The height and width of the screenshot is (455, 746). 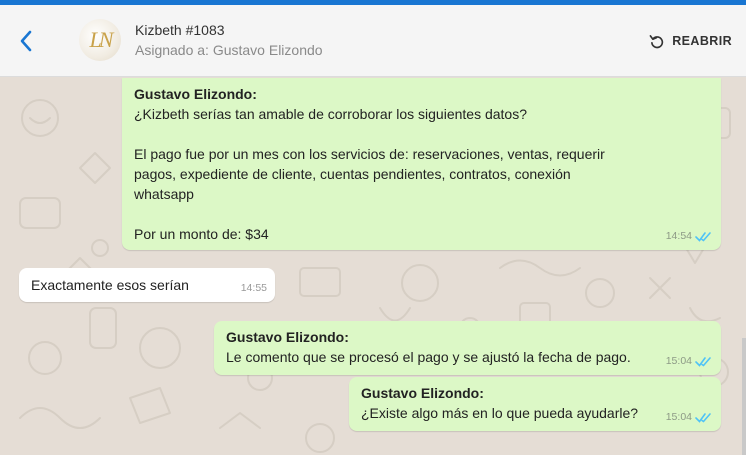 I want to click on message-meta: 14:54, so click(x=689, y=236).